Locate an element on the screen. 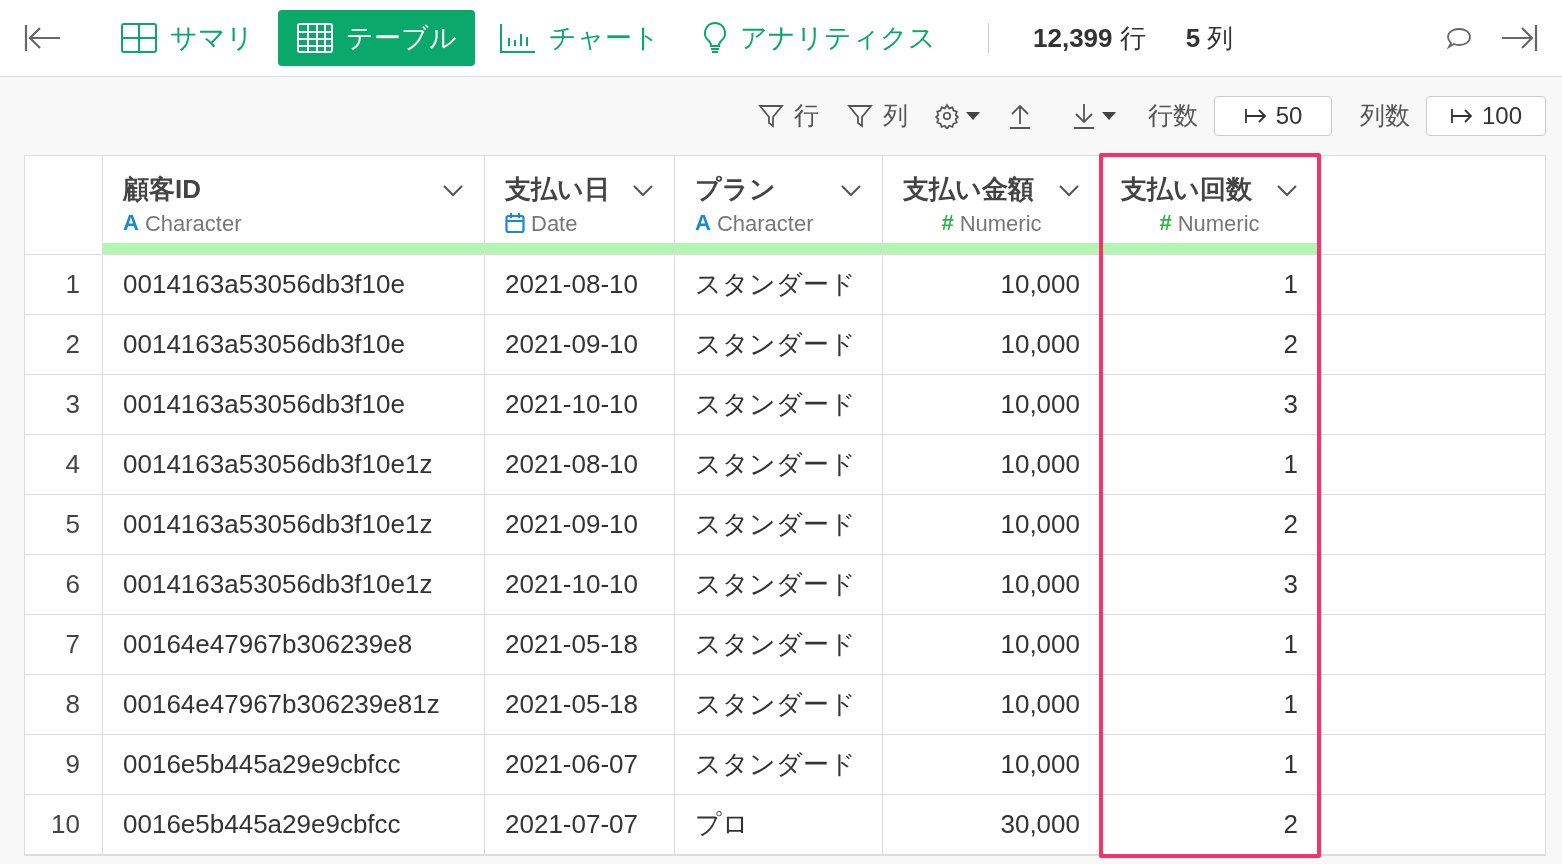  column-header: 顧客ID A Character is located at coordinates (294, 205).